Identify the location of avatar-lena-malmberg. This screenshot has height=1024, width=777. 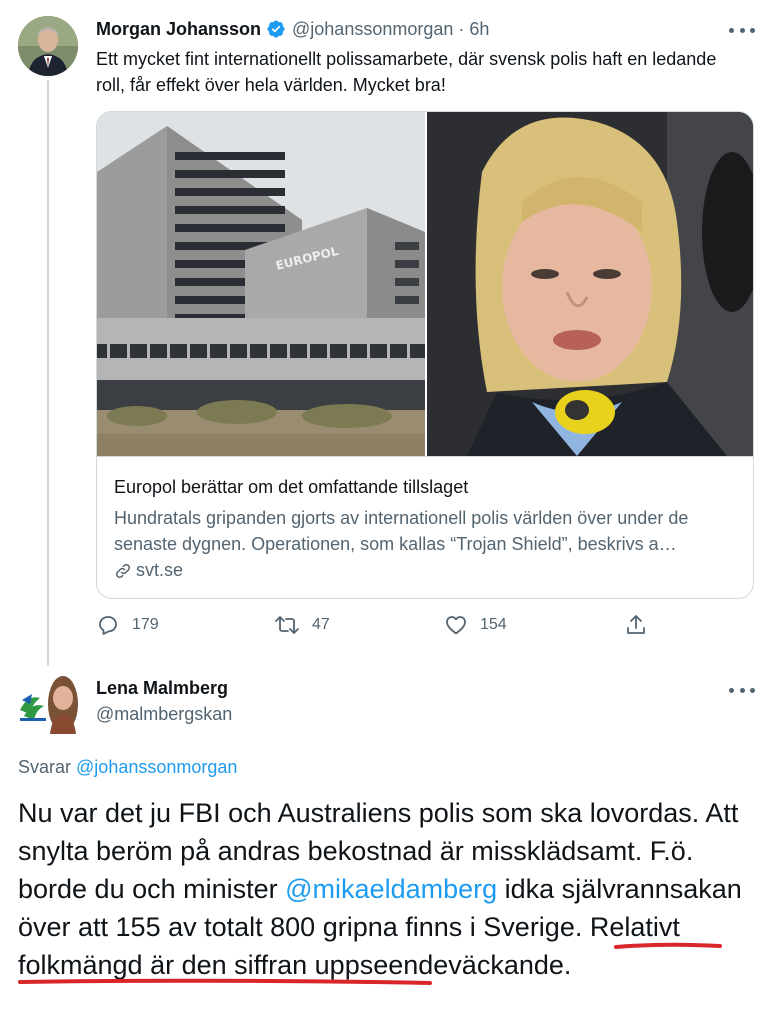
(49, 703).